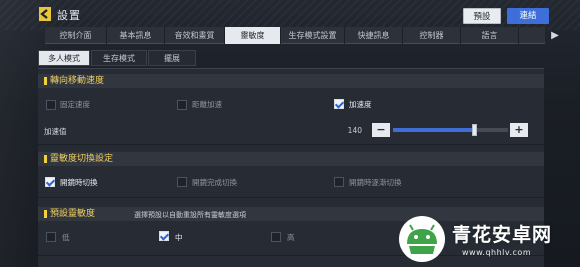 The height and width of the screenshot is (267, 580). What do you see at coordinates (207, 104) in the screenshot?
I see `checkbox-label: 距離加速` at bounding box center [207, 104].